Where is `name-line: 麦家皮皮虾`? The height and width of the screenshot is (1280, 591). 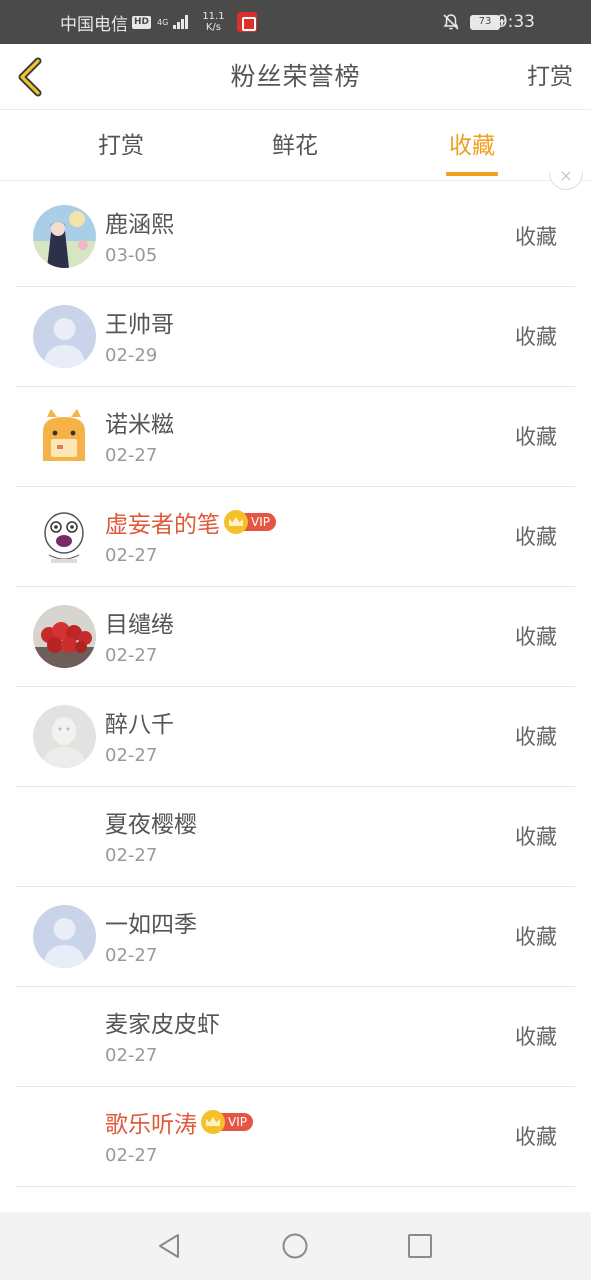
name-line: 麦家皮皮虾 is located at coordinates (162, 1022).